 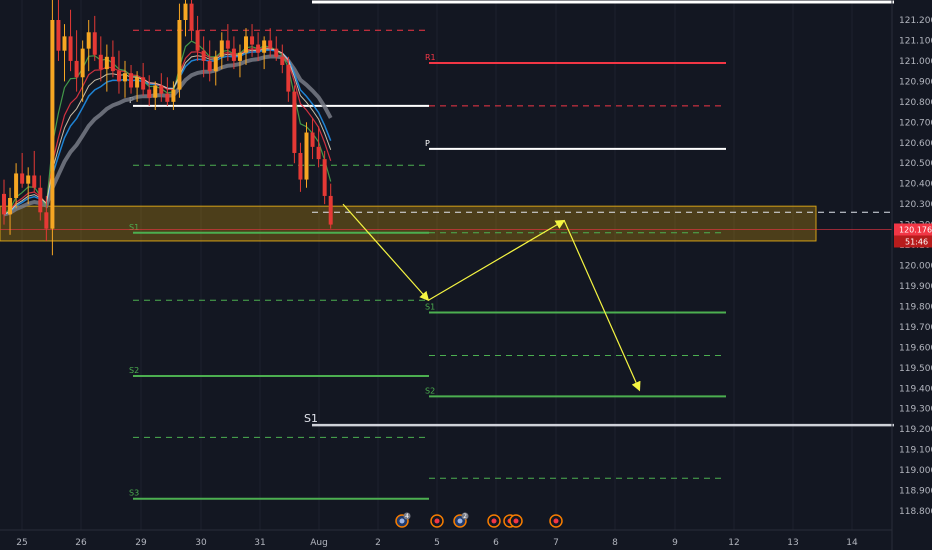 What do you see at coordinates (915, 471) in the screenshot?
I see `price-tick-label: 119.000` at bounding box center [915, 471].